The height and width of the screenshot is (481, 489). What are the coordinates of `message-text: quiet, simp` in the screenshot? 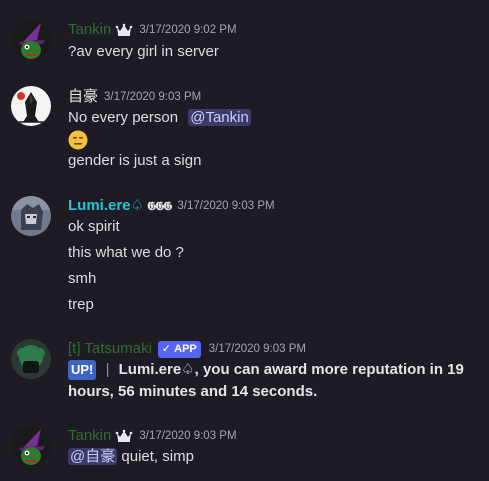 It's located at (155, 456).